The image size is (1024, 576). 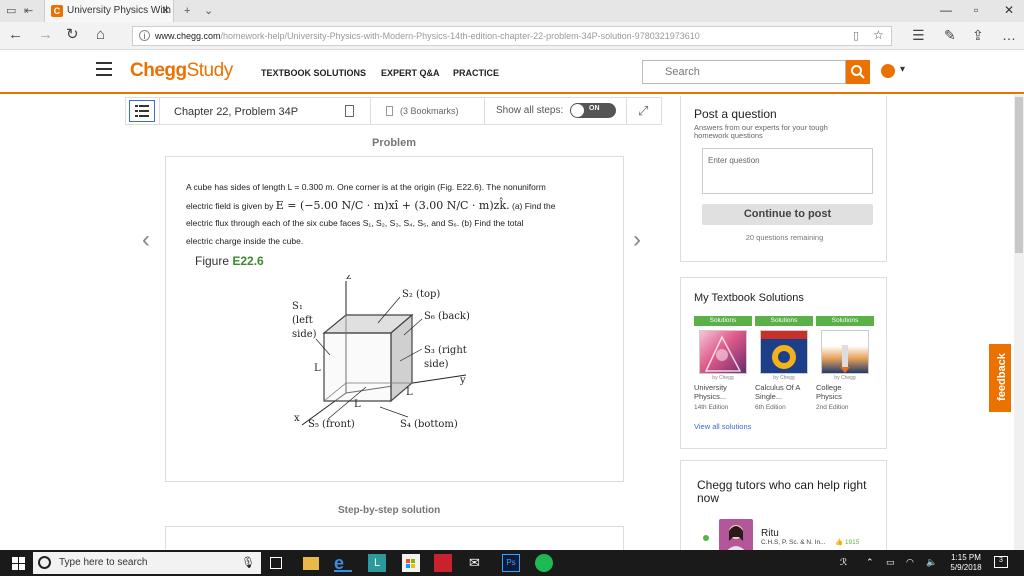 What do you see at coordinates (165, 10) in the screenshot?
I see `tab-close-icon: ✕` at bounding box center [165, 10].